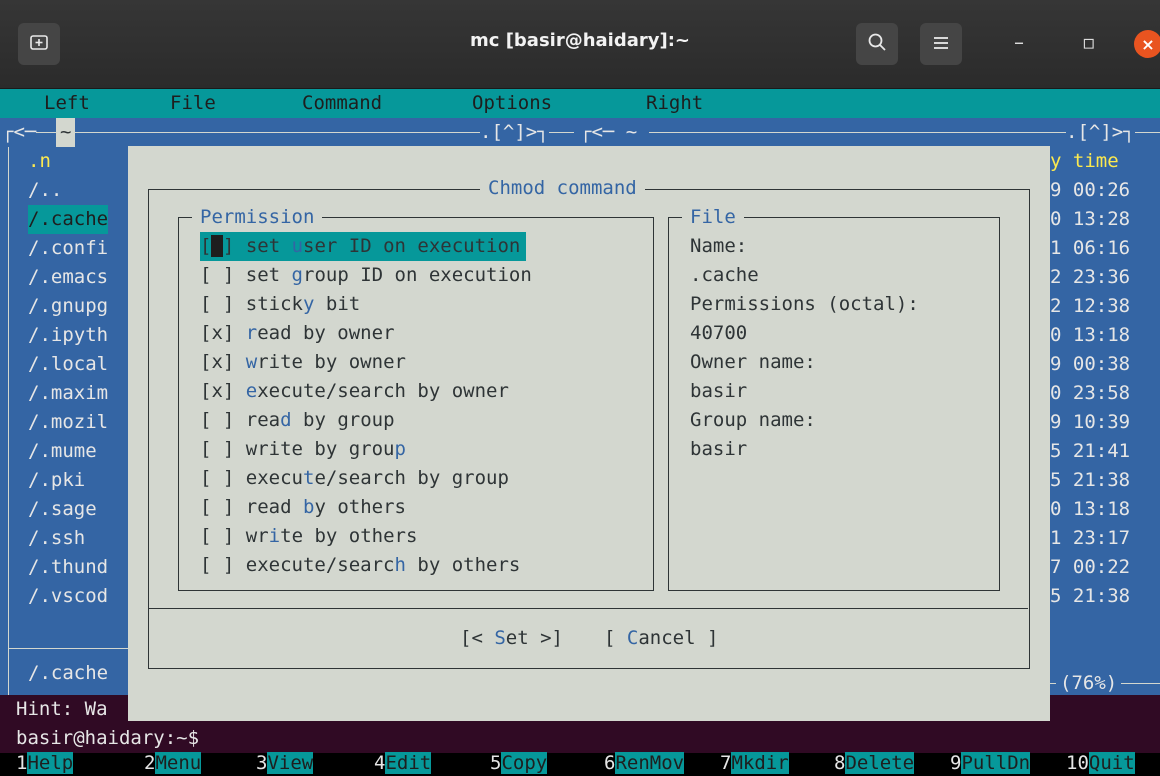 The width and height of the screenshot is (1160, 776). Describe the element at coordinates (1090, 538) in the screenshot. I see `file-time-item: 1 23:17` at that location.